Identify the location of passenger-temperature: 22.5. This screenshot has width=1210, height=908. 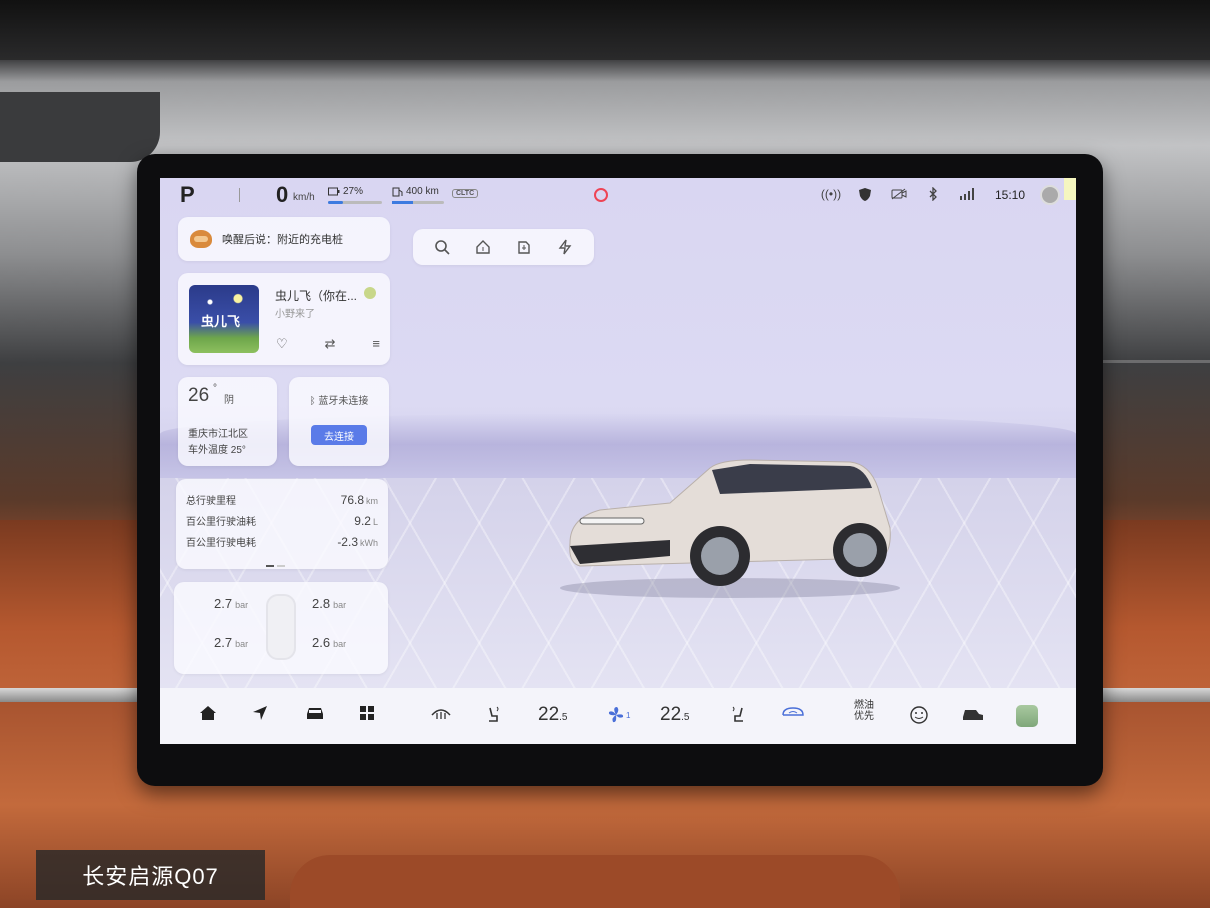
(674, 715).